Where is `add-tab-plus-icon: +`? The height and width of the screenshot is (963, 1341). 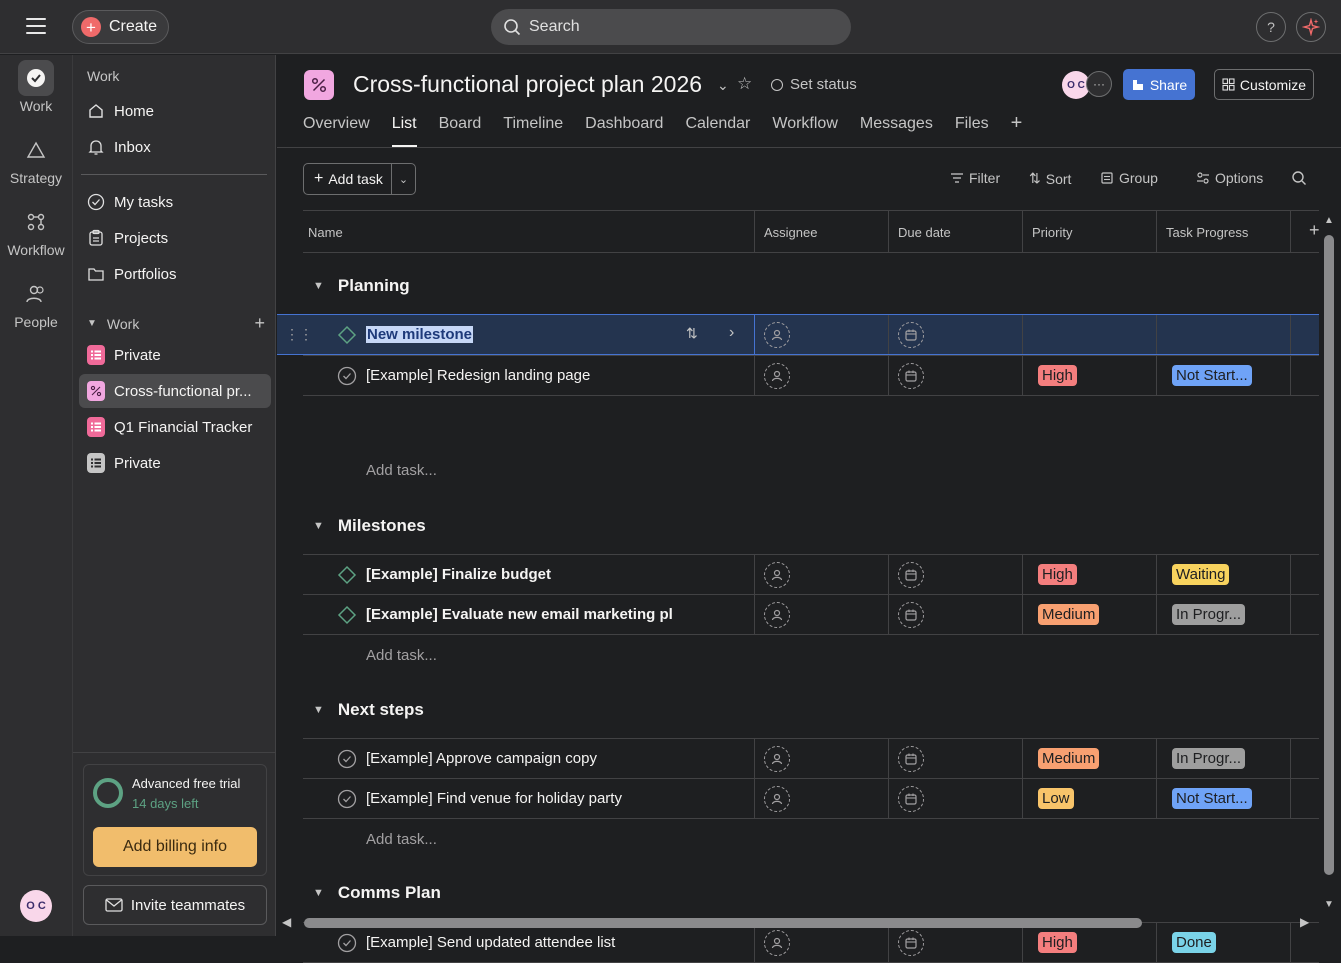
add-tab-plus-icon: + is located at coordinates (1017, 130).